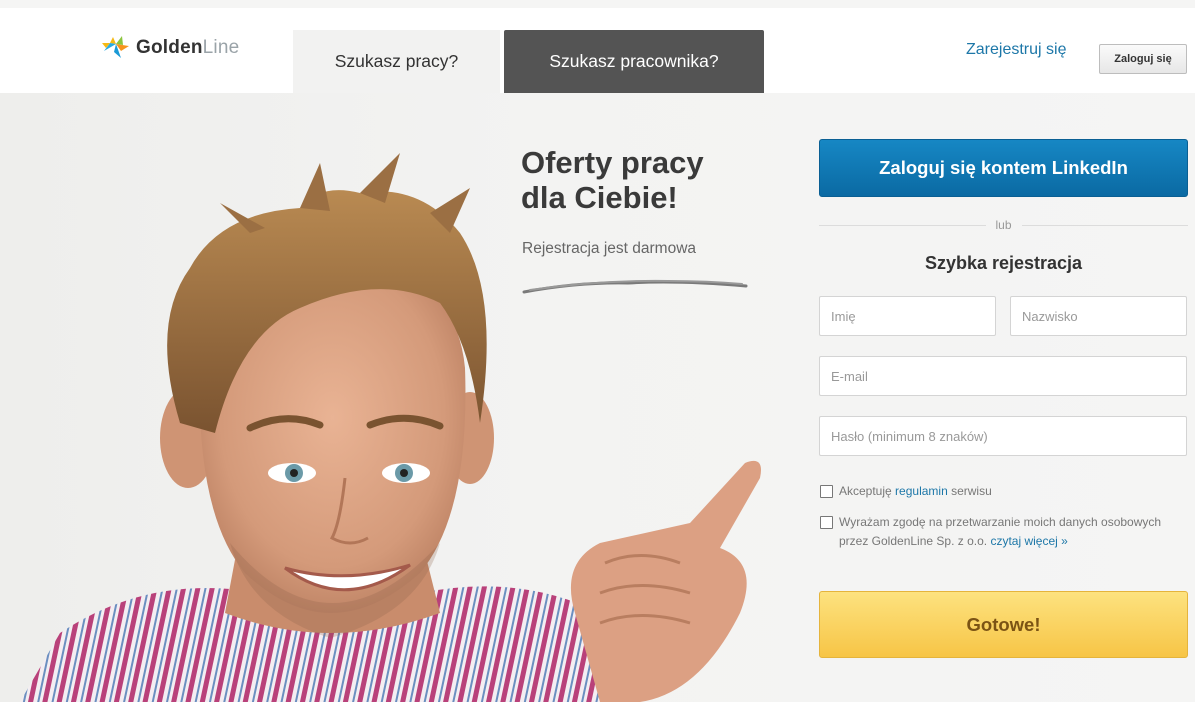  I want to click on hero-headline: Oferty pracy dla Ciebie!, so click(646, 180).